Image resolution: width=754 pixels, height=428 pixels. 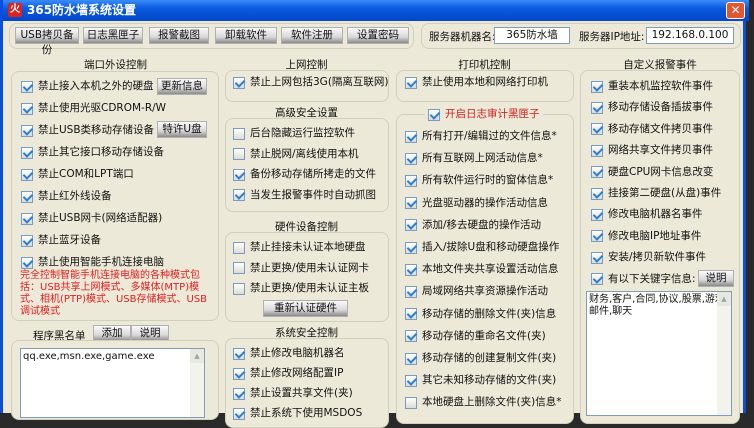 I want to click on port-checkbox: 禁止USB类移动存储设备, so click(x=87, y=130).